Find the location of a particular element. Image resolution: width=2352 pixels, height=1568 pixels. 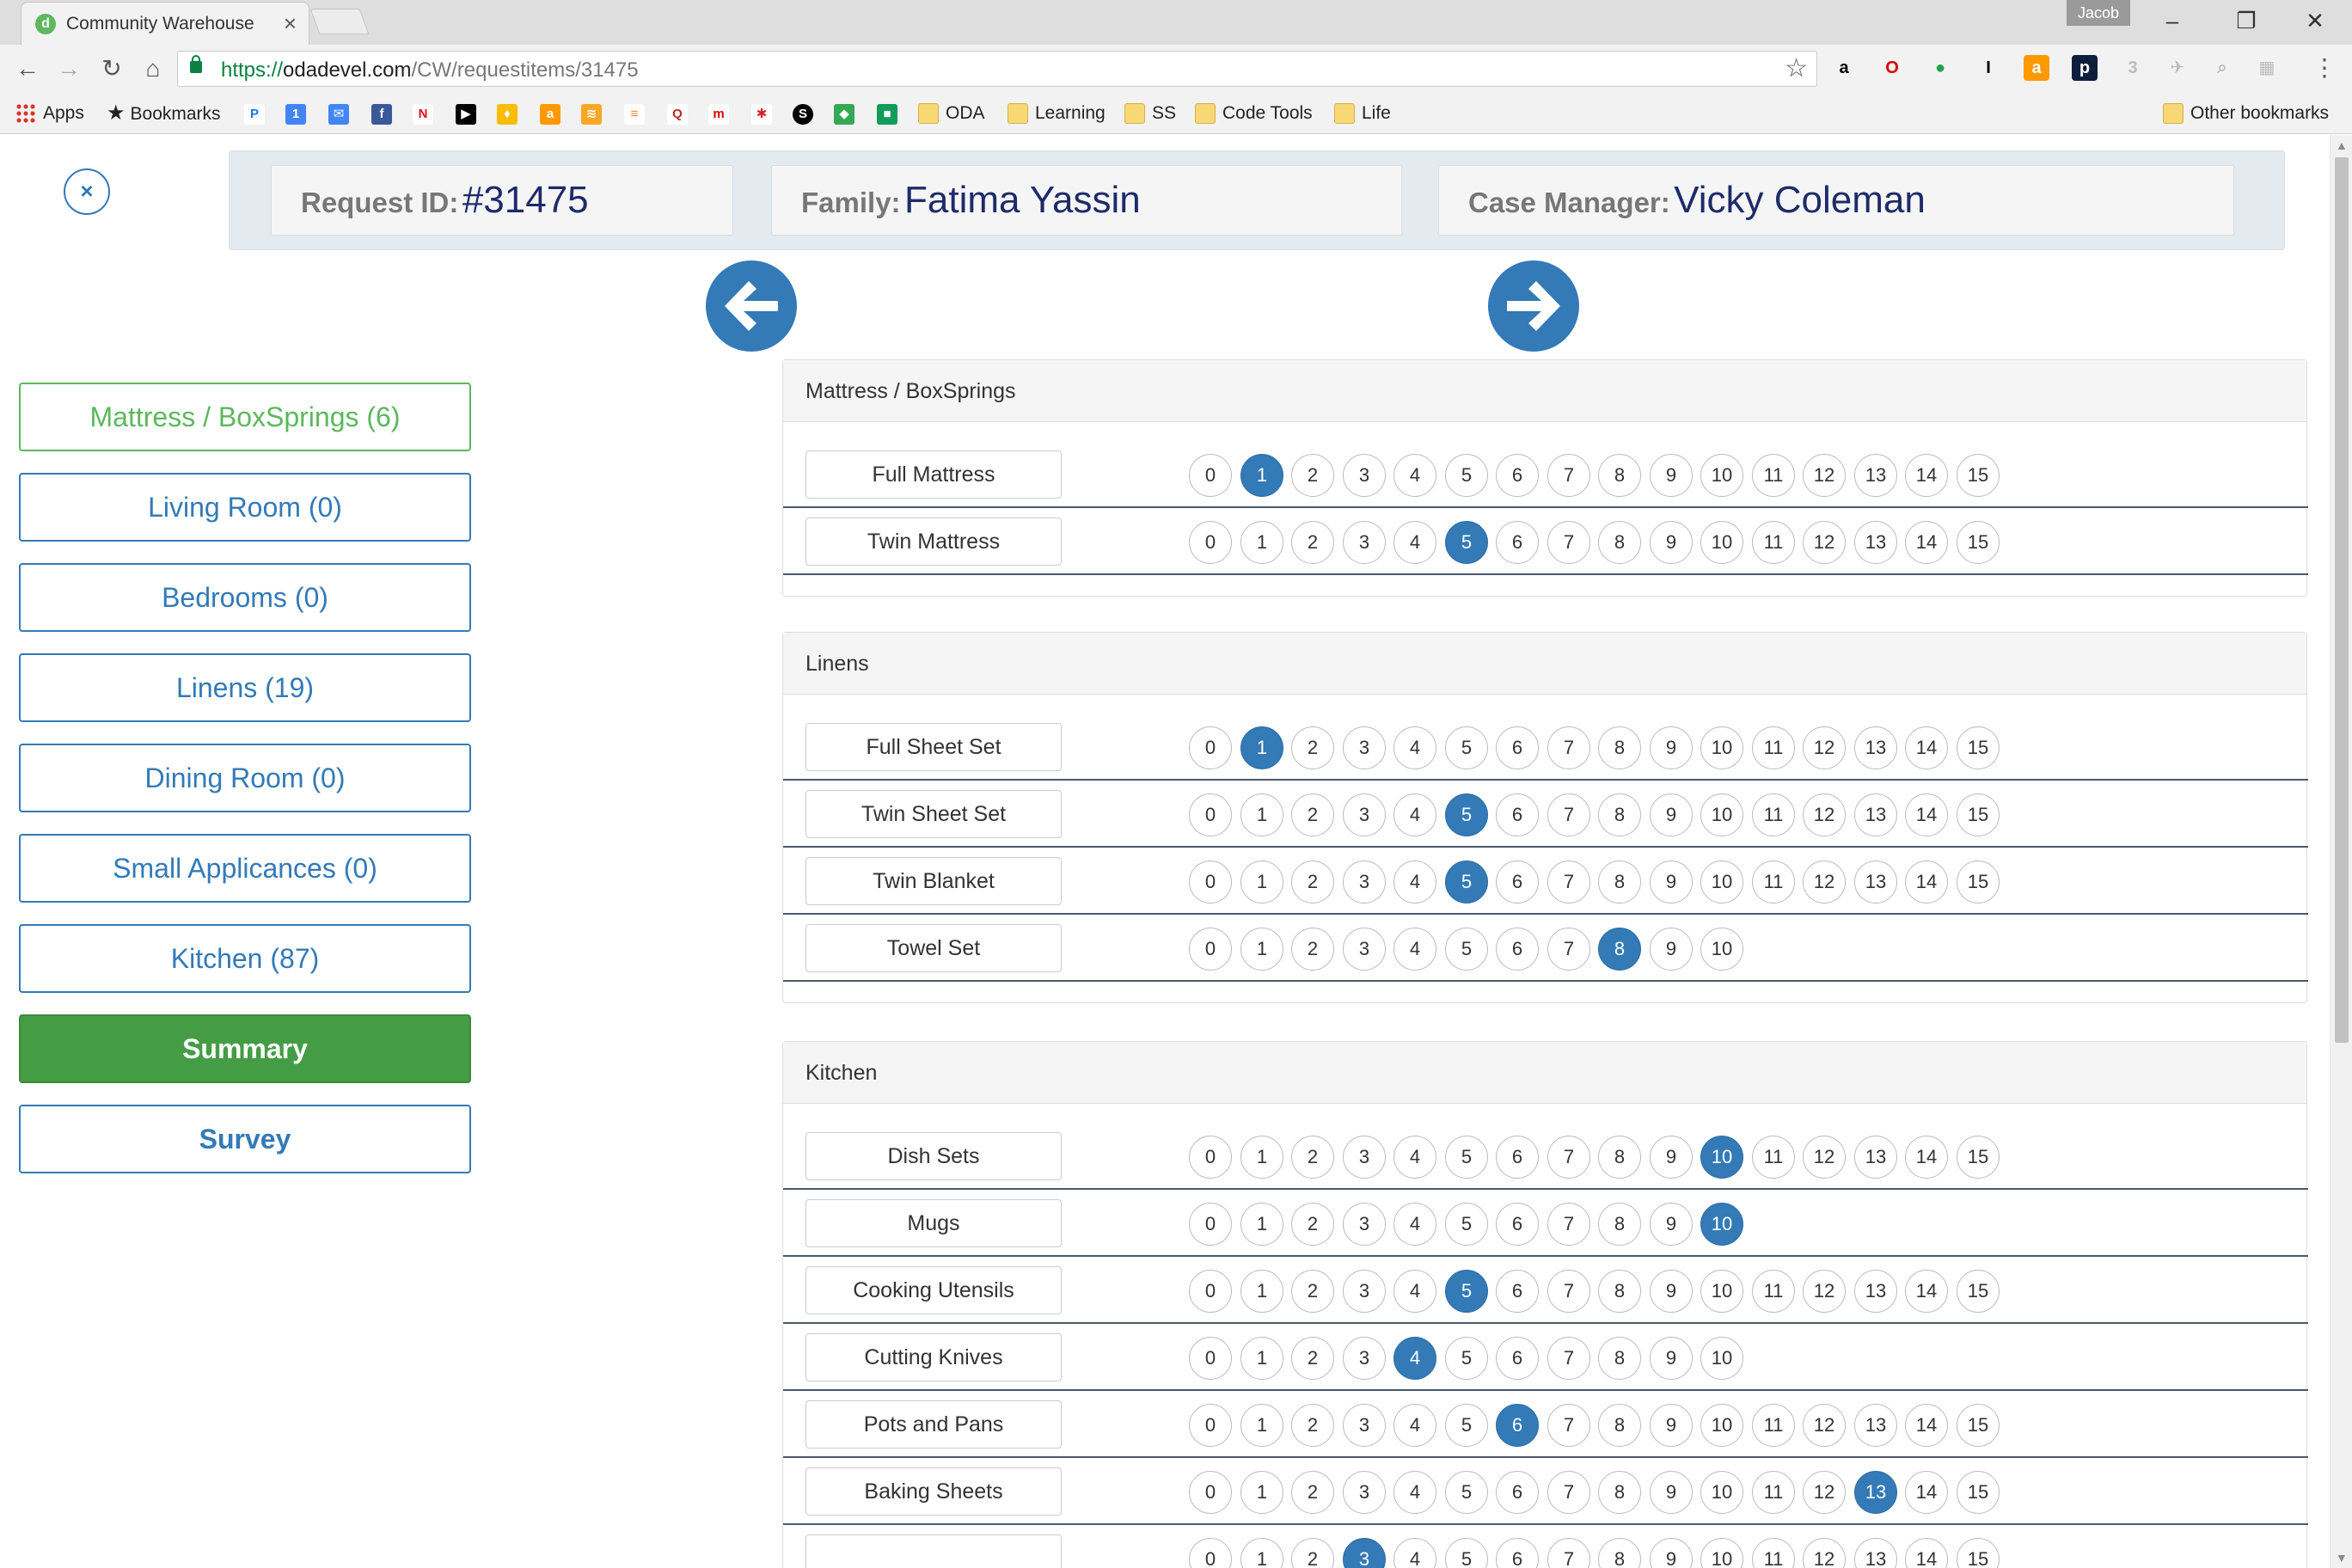

bookmark-stack-icon: ≋ is located at coordinates (591, 114).